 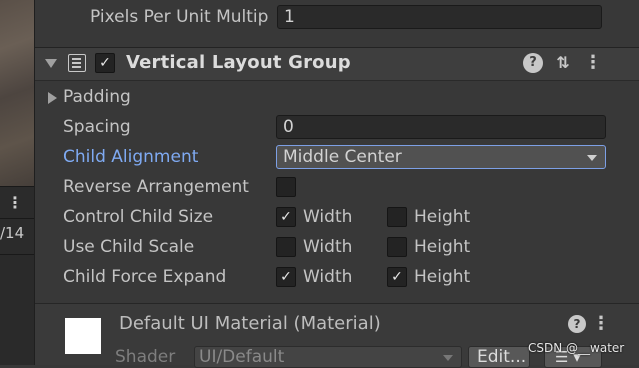 What do you see at coordinates (286, 187) in the screenshot?
I see `reverse-arrangement-checkbox` at bounding box center [286, 187].